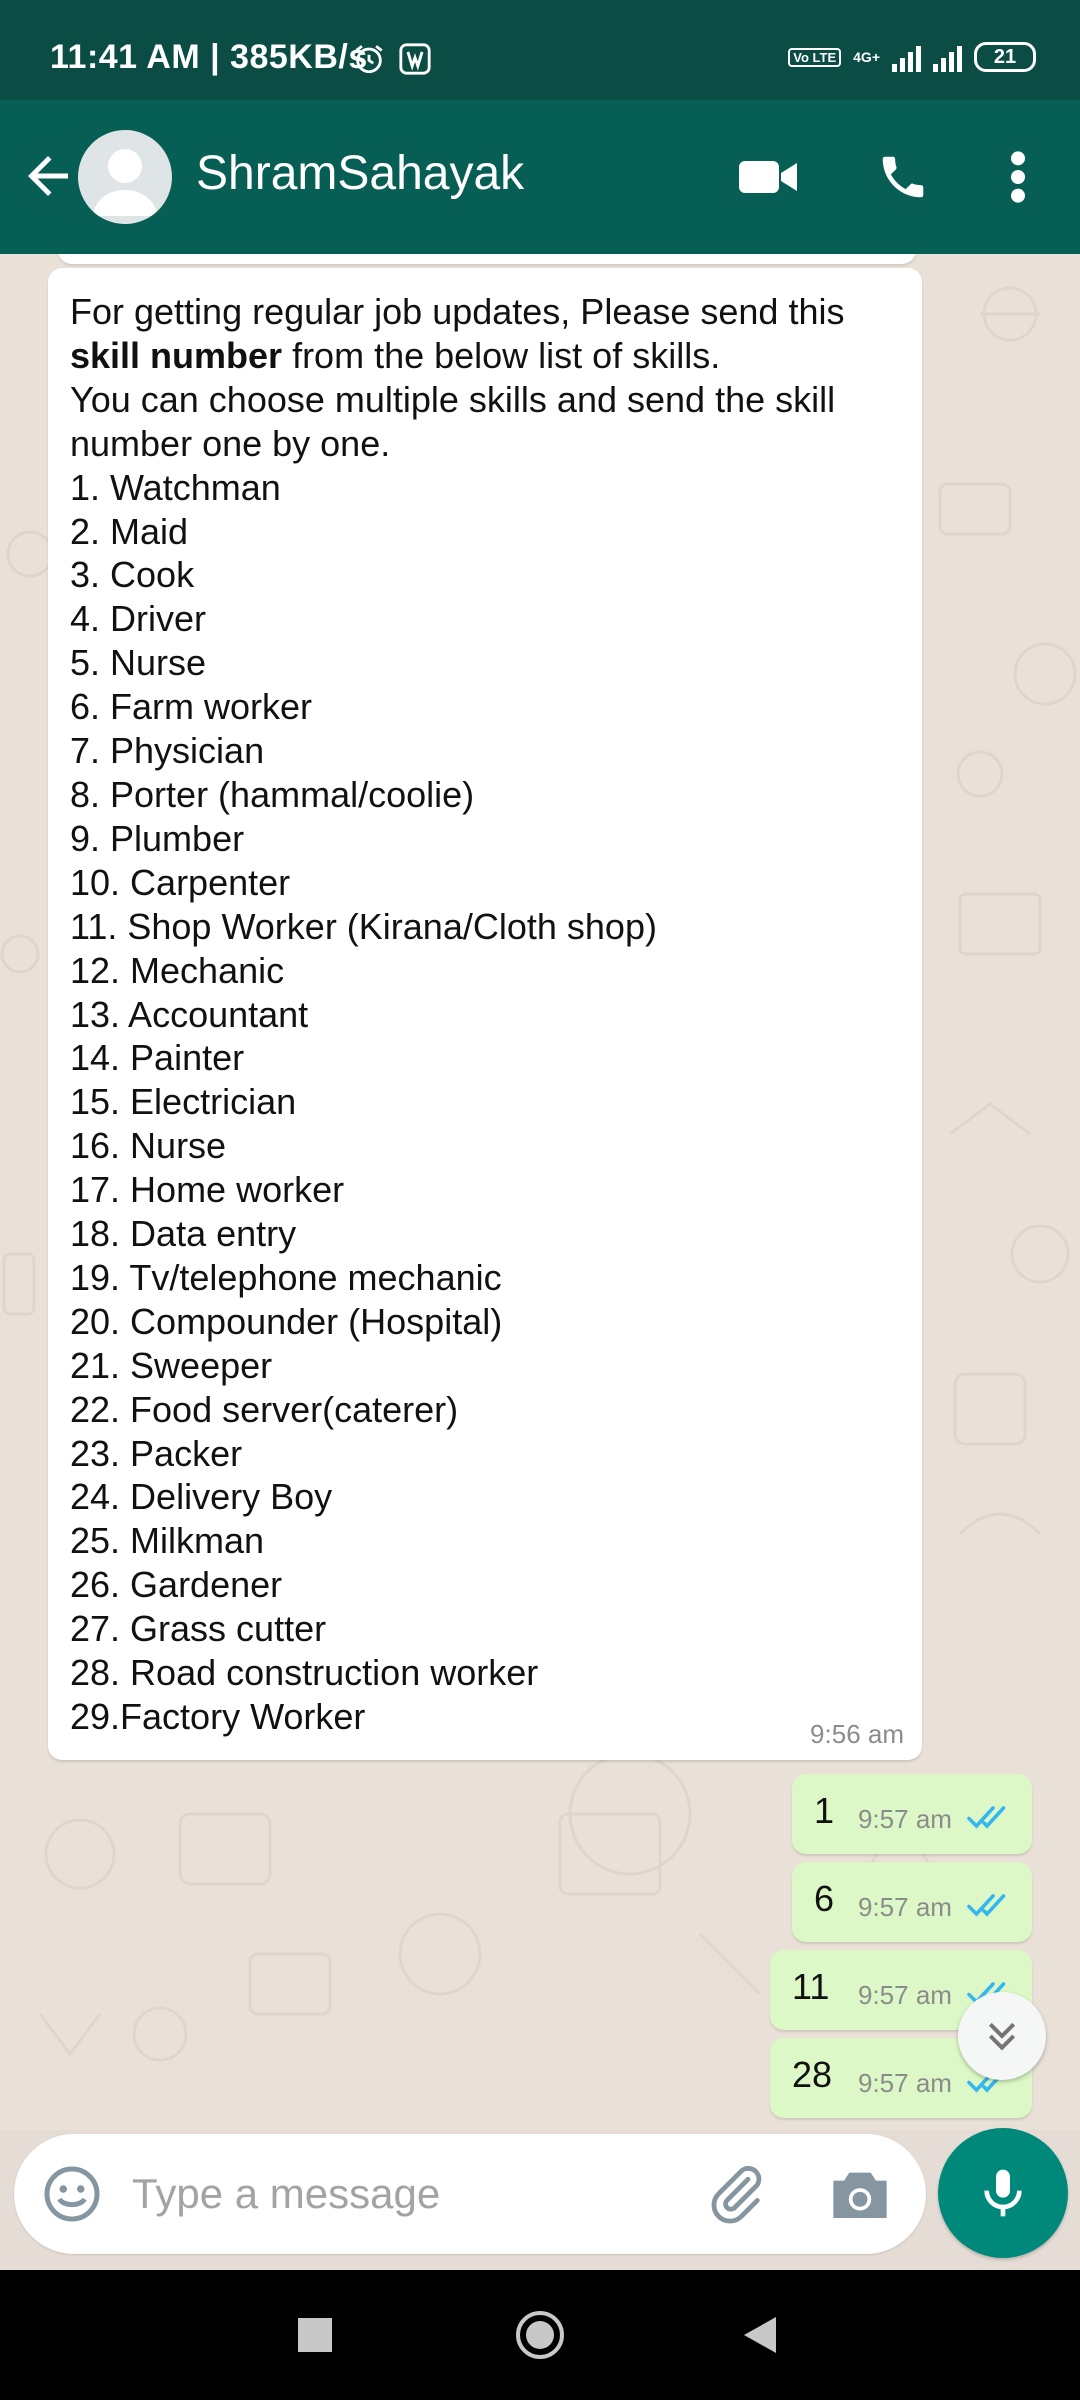  Describe the element at coordinates (138, 619) in the screenshot. I see `skill-item: 4. Driver` at that location.